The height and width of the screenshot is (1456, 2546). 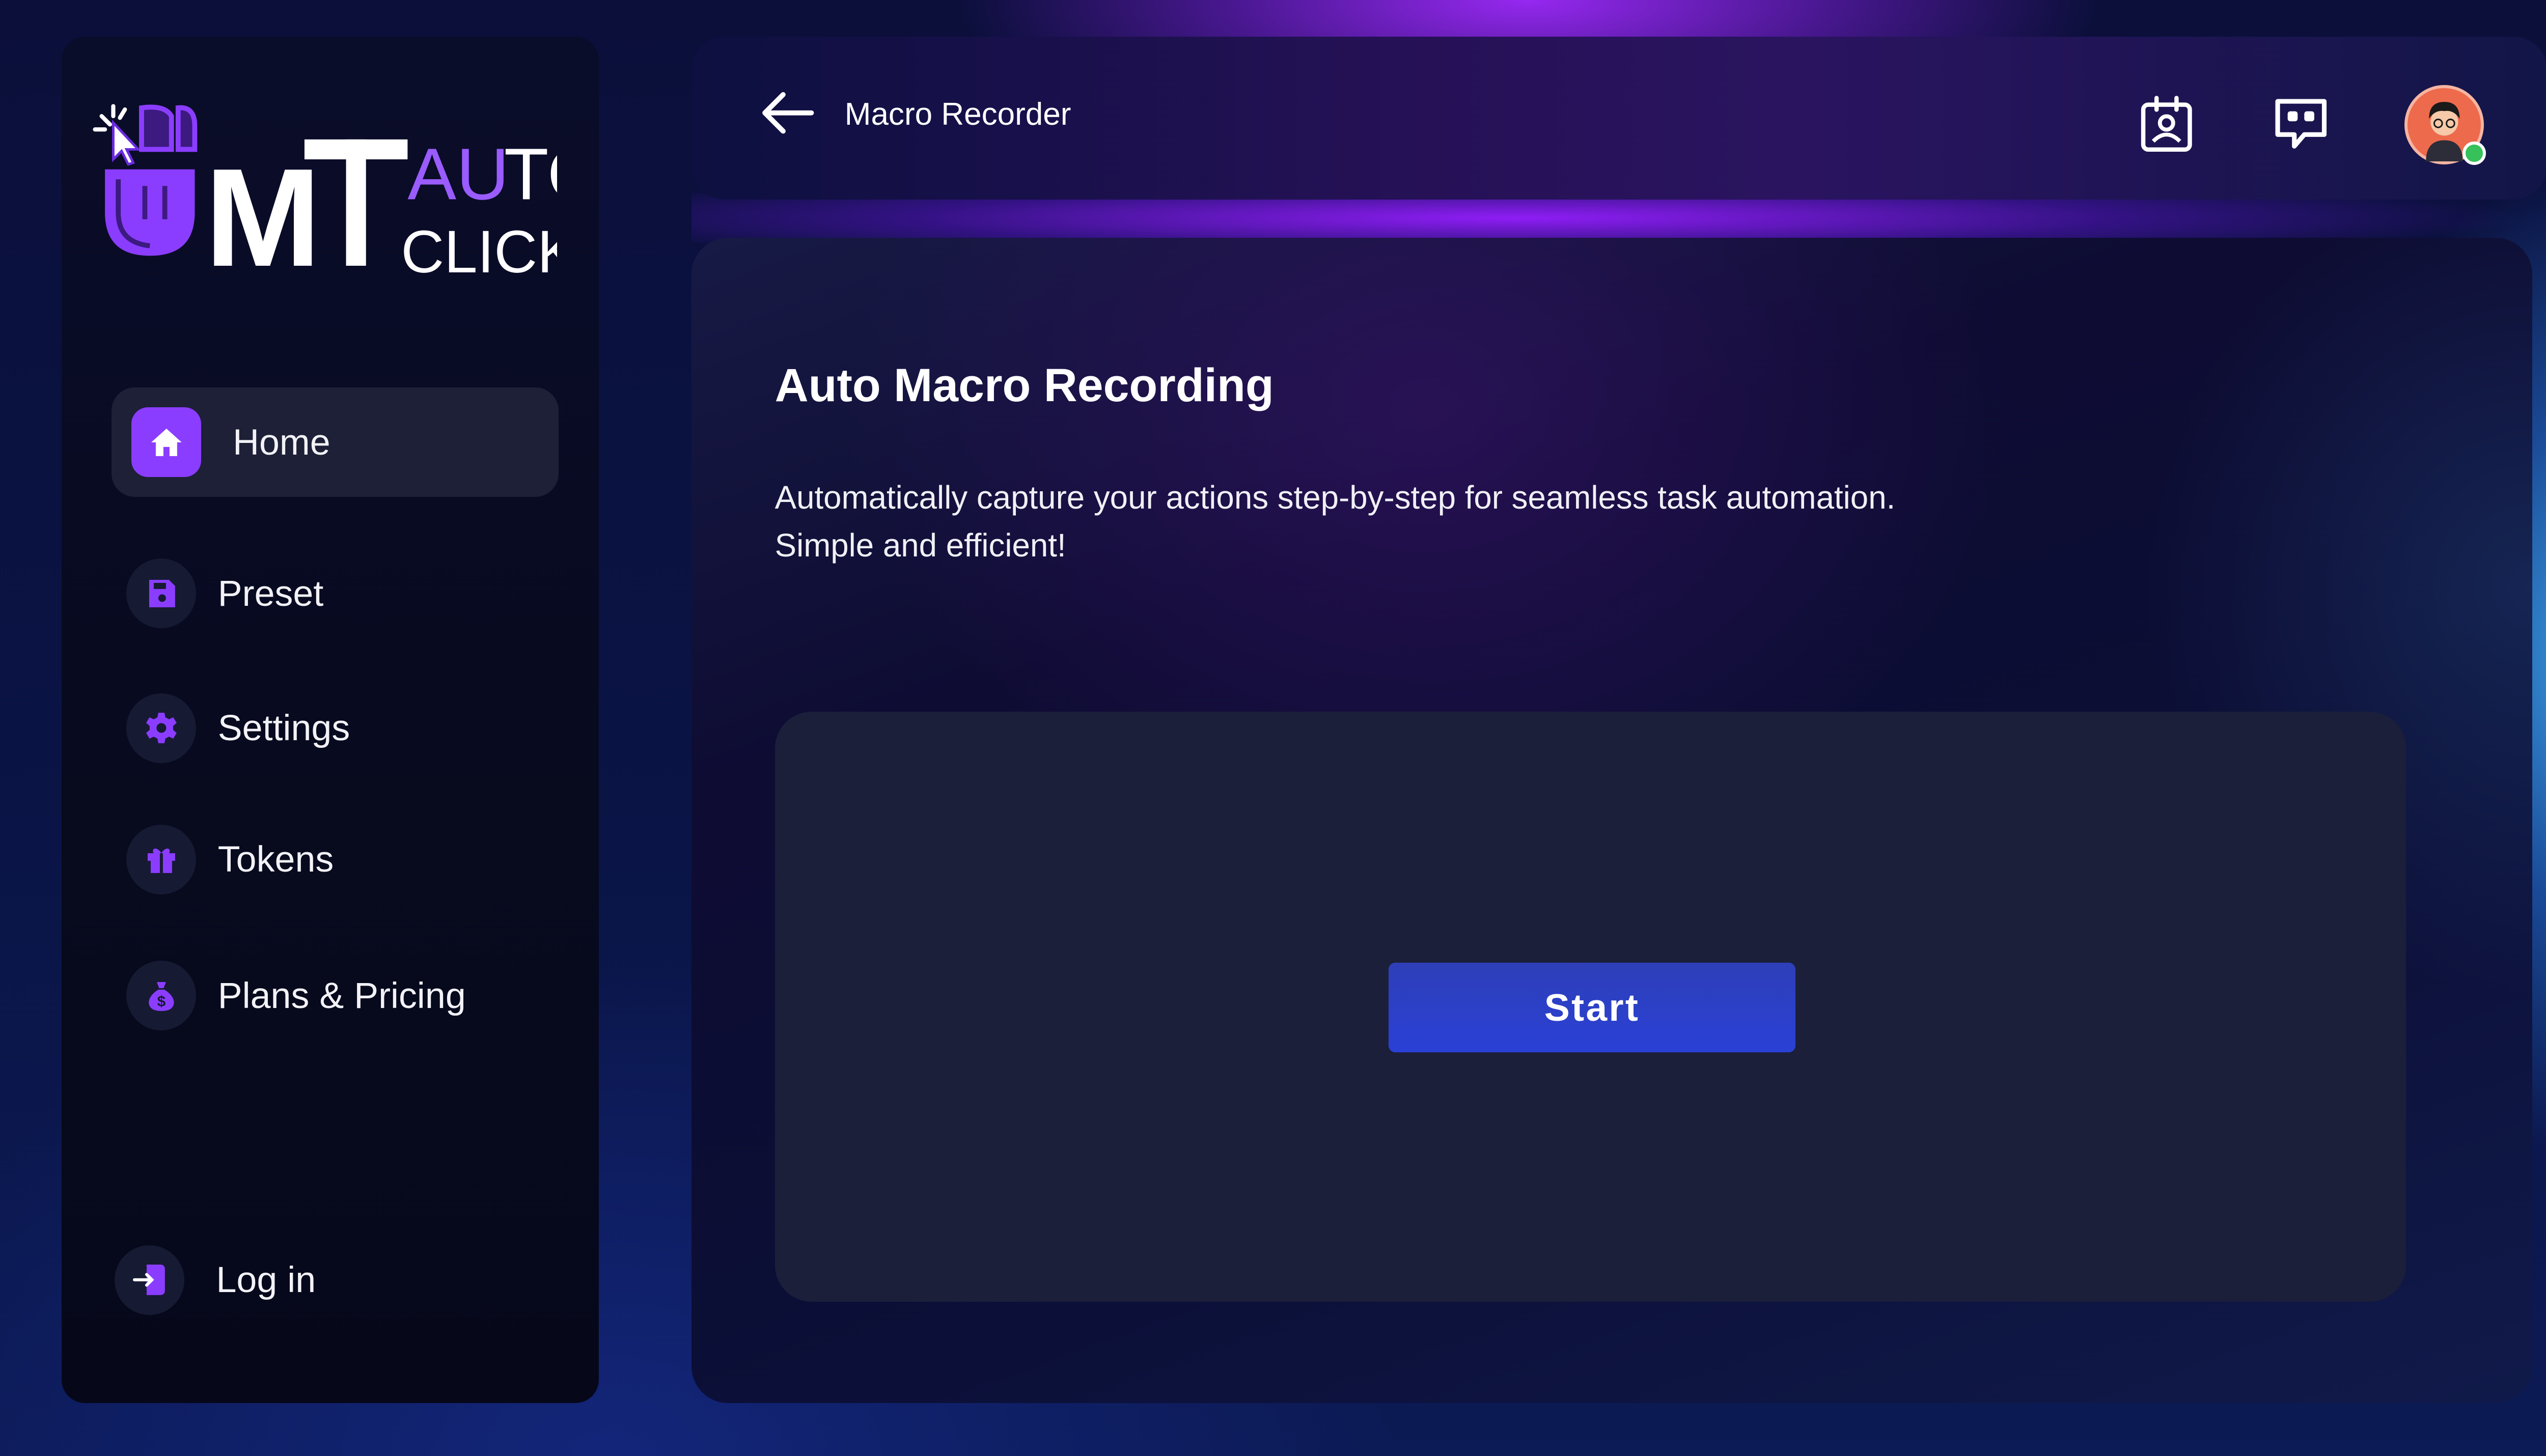 I want to click on logo-m: M, so click(x=263, y=218).